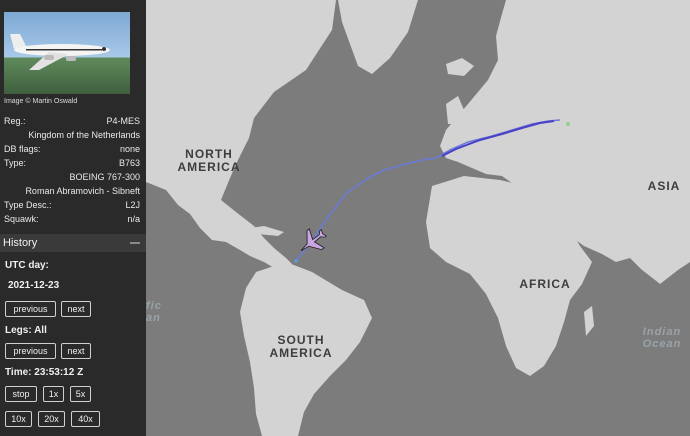 The width and height of the screenshot is (690, 436). Describe the element at coordinates (22, 149) in the screenshot. I see `db-flags-label: DB flags:` at that location.